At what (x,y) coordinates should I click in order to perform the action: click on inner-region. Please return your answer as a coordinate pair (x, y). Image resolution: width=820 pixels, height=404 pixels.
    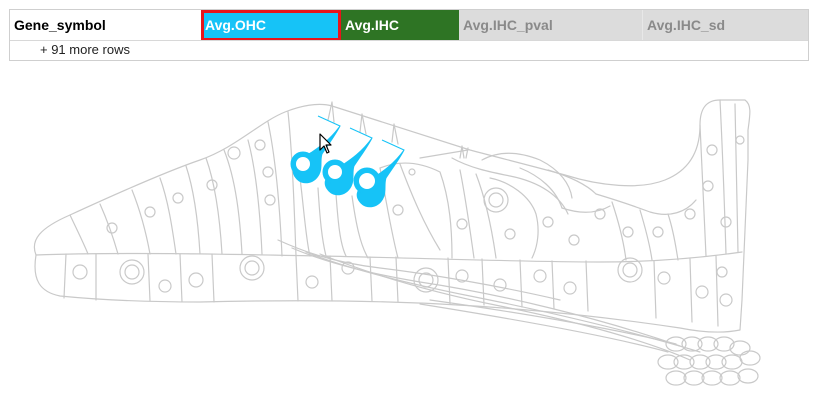
    Looking at the image, I should click on (574, 206).